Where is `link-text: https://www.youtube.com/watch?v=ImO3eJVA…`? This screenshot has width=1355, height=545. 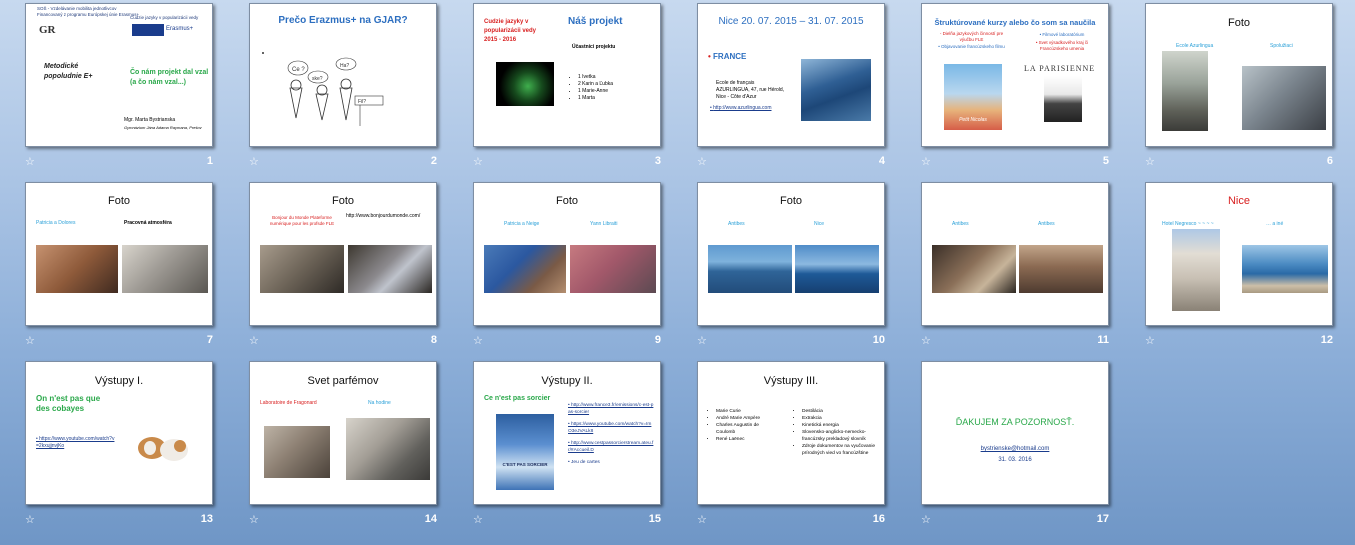
link-text: https://www.youtube.com/watch?v=ImO3eJVA… is located at coordinates (609, 428).